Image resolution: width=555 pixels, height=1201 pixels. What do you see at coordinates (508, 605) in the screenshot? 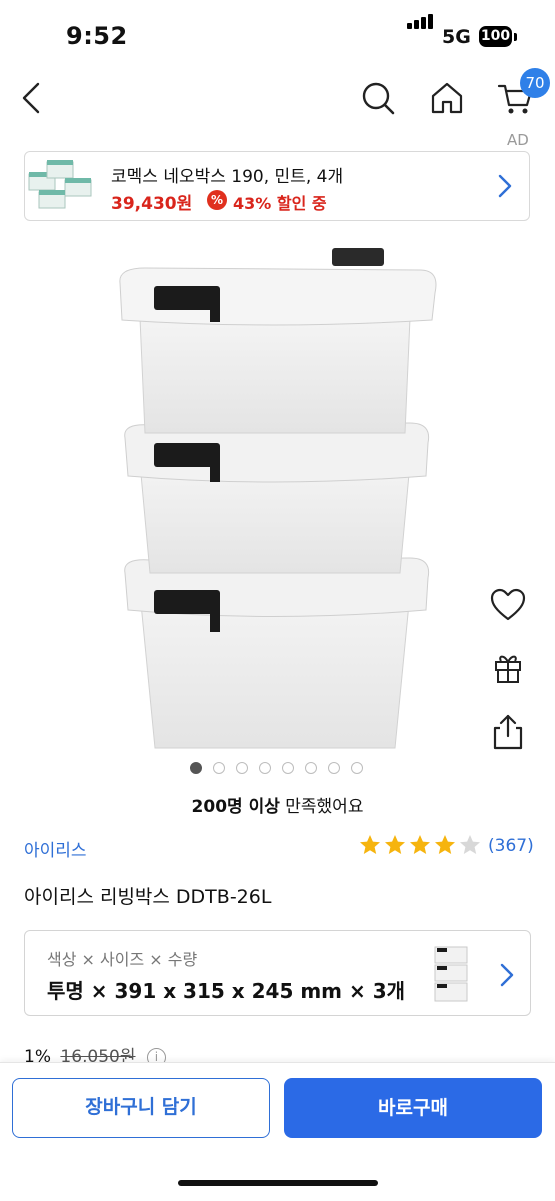
I see `heart-icon` at bounding box center [508, 605].